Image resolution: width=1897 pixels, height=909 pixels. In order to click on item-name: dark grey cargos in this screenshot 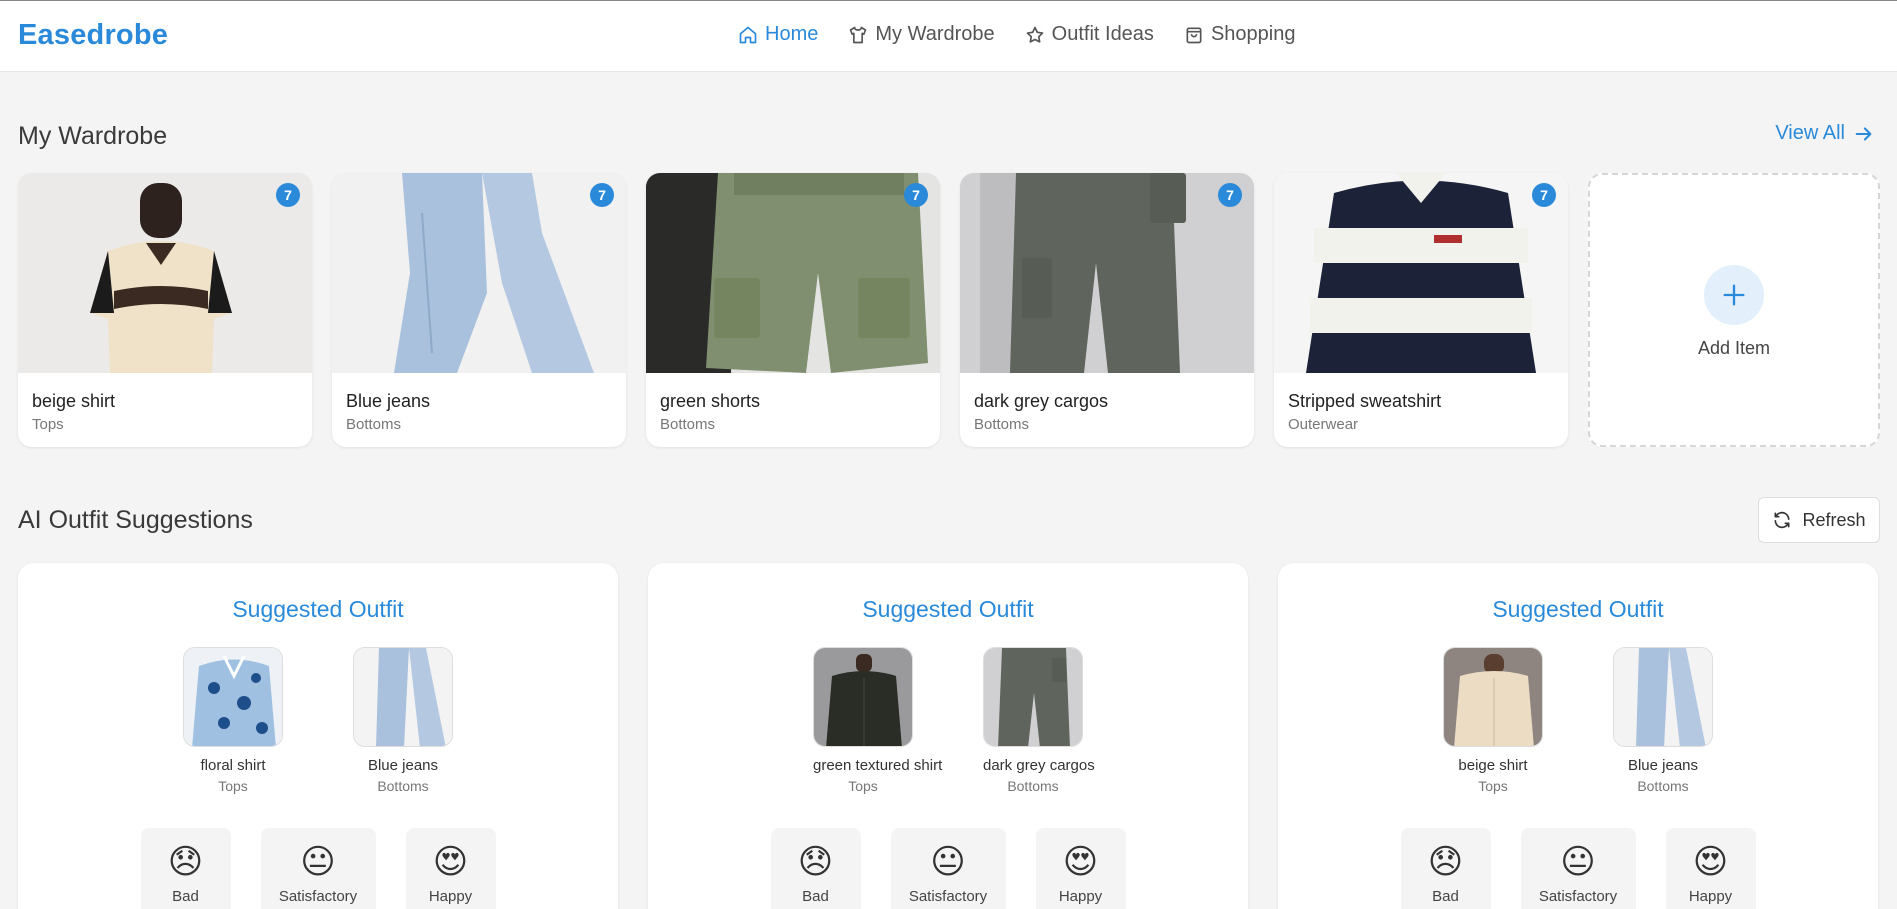, I will do `click(1041, 401)`.